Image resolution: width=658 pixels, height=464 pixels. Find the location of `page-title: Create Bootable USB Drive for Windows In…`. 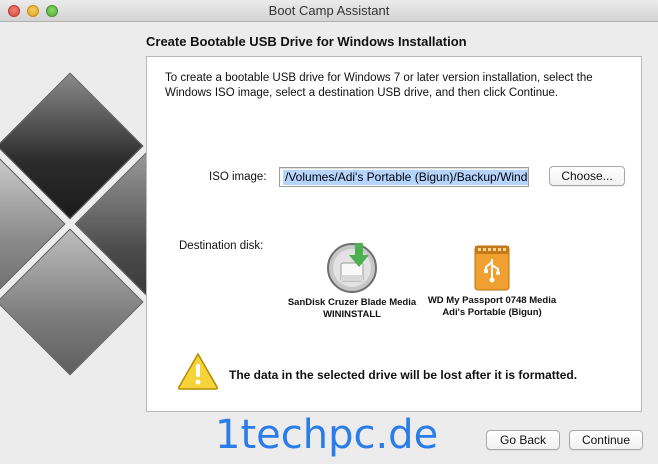

page-title: Create Bootable USB Drive for Windows In… is located at coordinates (306, 41).